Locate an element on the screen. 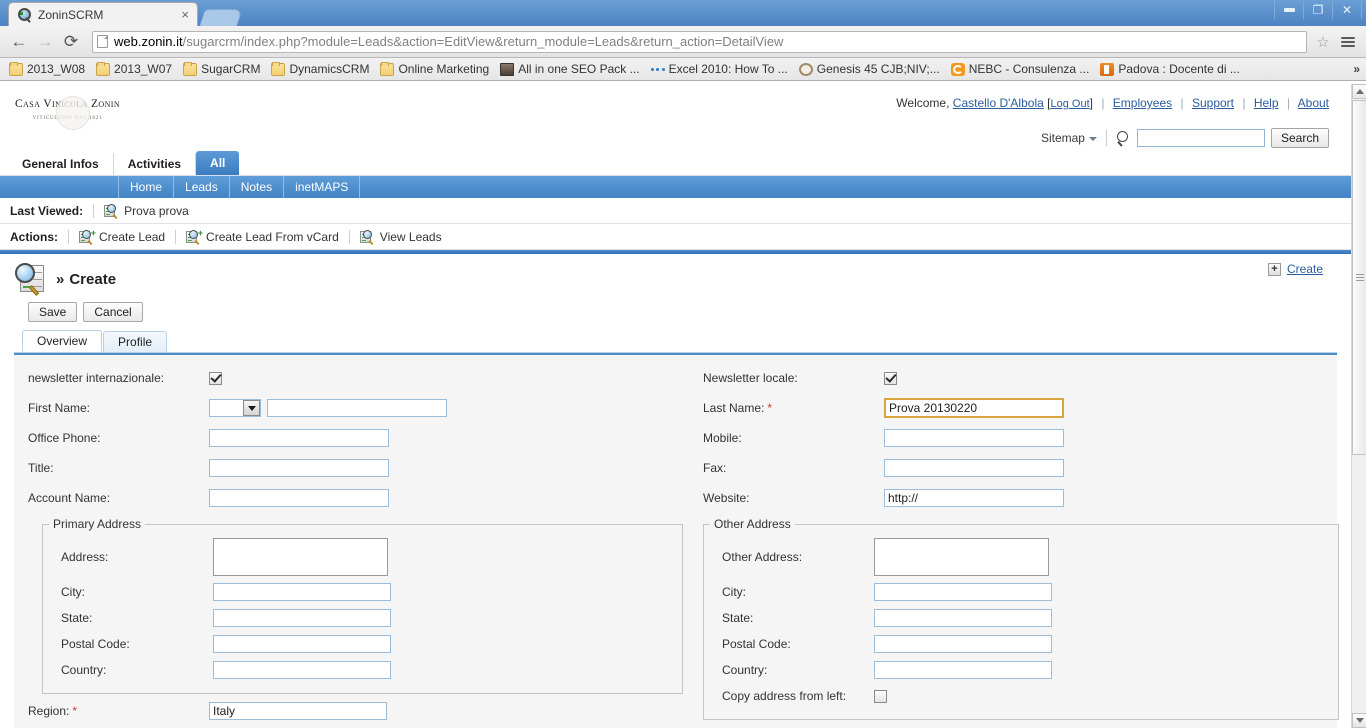 The image size is (1366, 728). browser-menu-icon is located at coordinates (1348, 42).